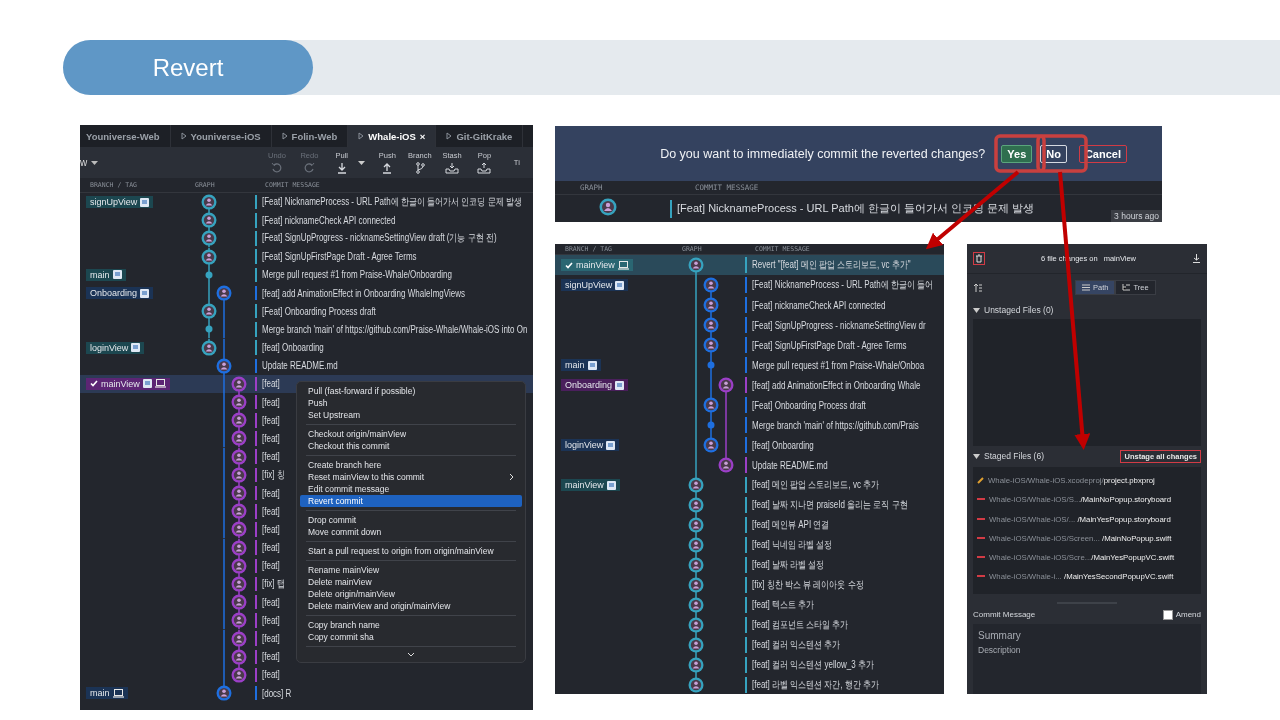 The height and width of the screenshot is (720, 1280). What do you see at coordinates (411, 654) in the screenshot?
I see `chevron-down-icon` at bounding box center [411, 654].